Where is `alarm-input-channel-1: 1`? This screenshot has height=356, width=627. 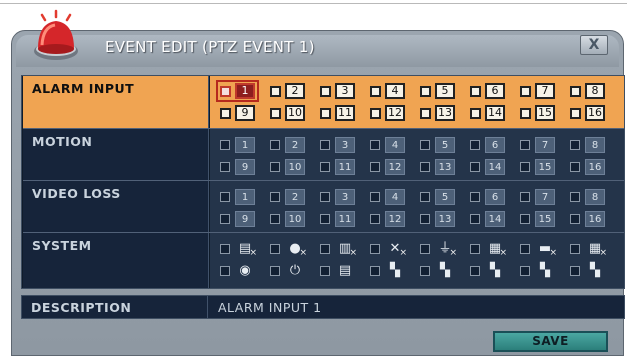 alarm-input-channel-1: 1 is located at coordinates (237, 91).